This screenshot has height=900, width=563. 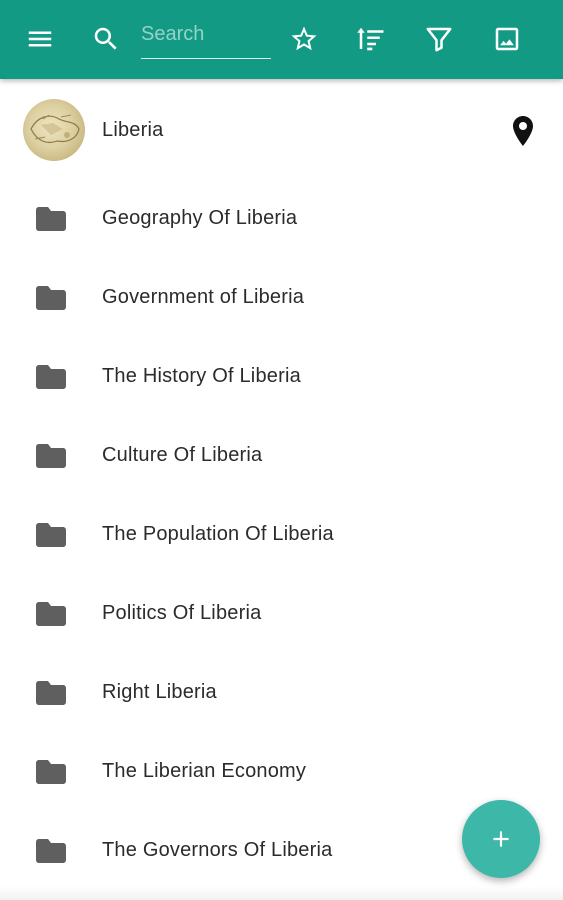 What do you see at coordinates (304, 39) in the screenshot?
I see `star-icon` at bounding box center [304, 39].